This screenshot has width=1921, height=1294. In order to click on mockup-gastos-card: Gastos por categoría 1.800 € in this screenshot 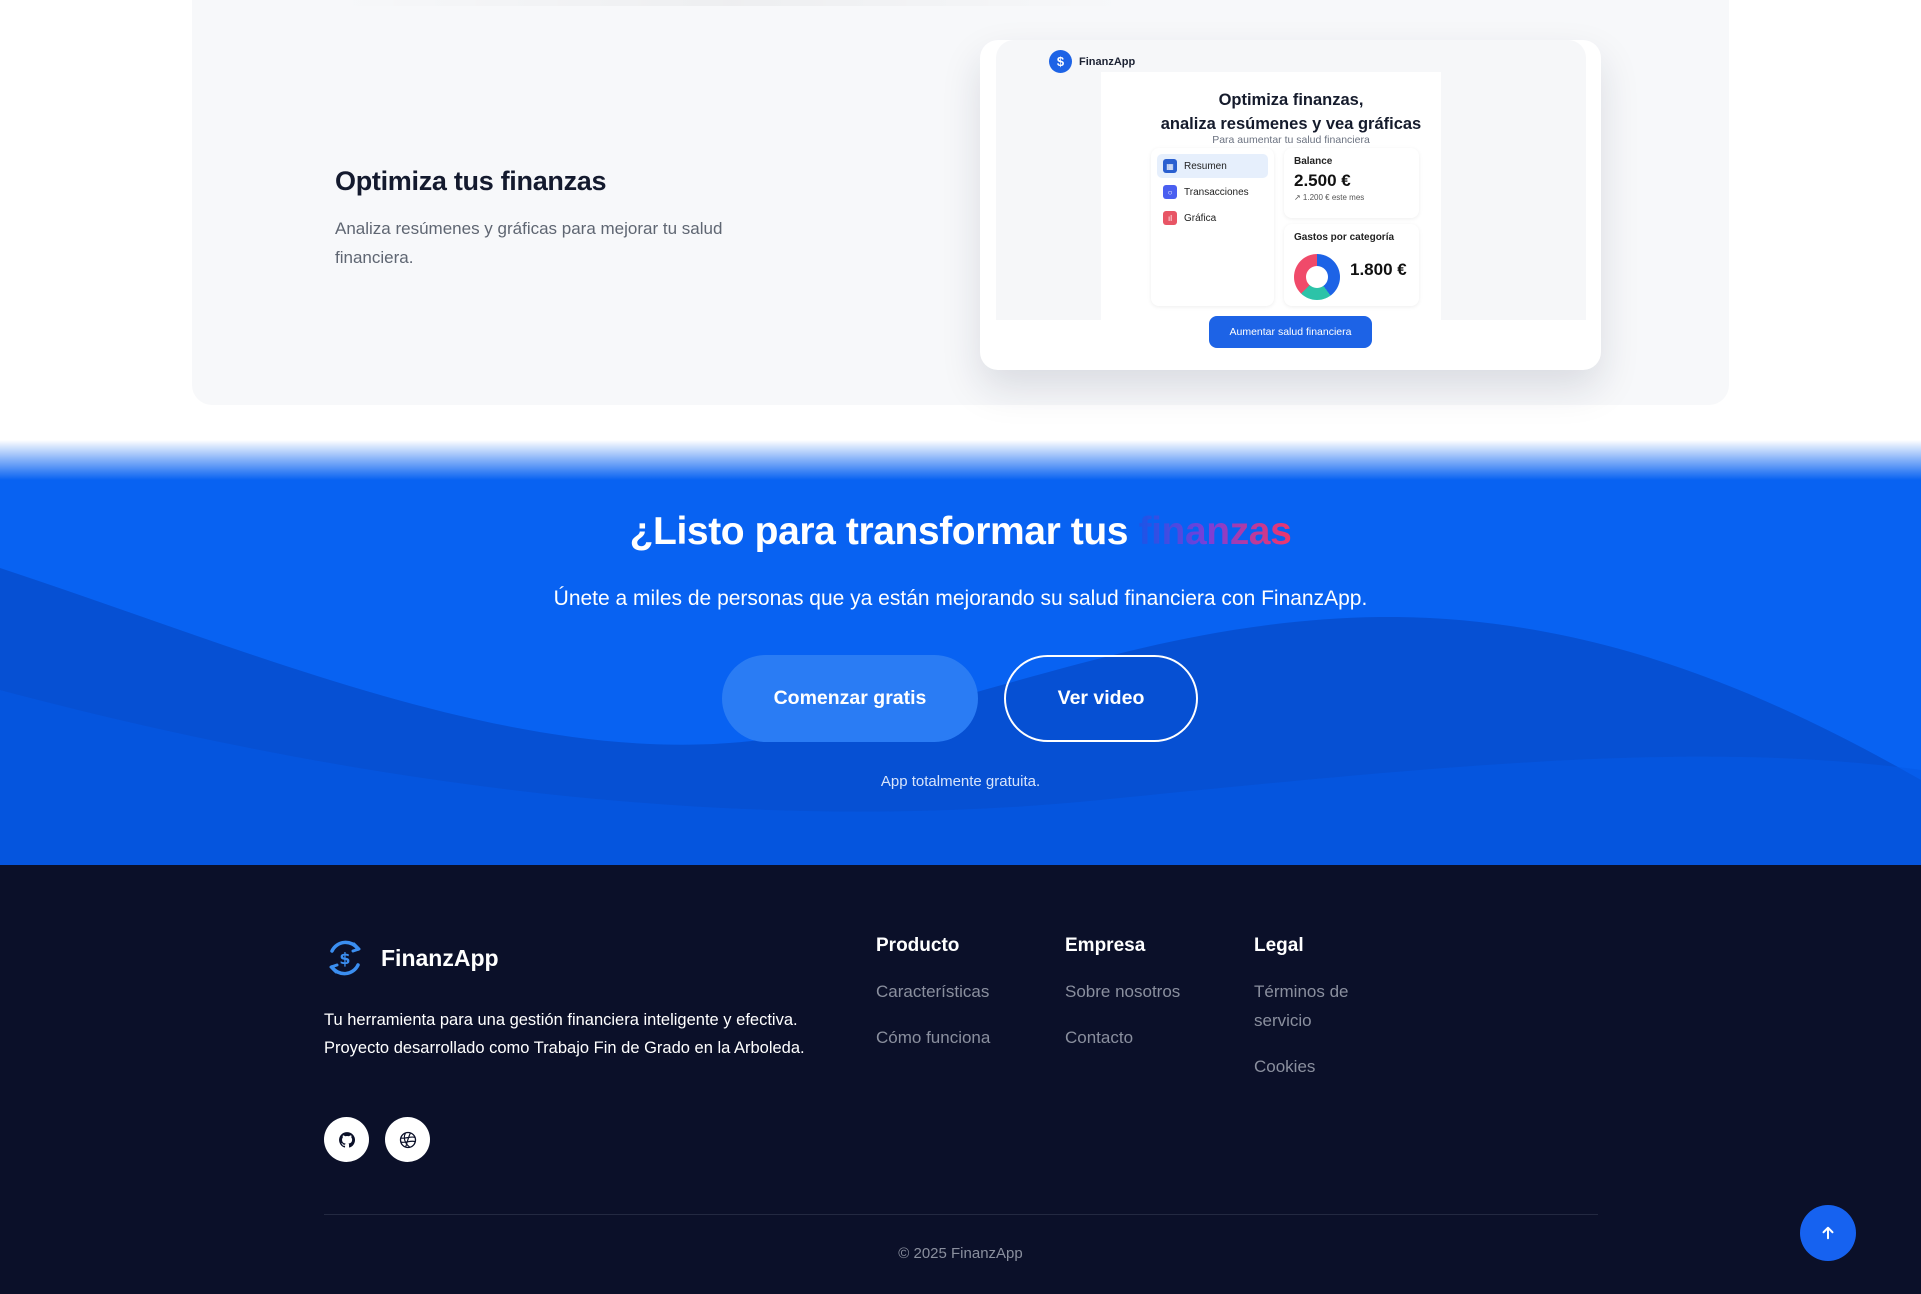, I will do `click(1351, 265)`.